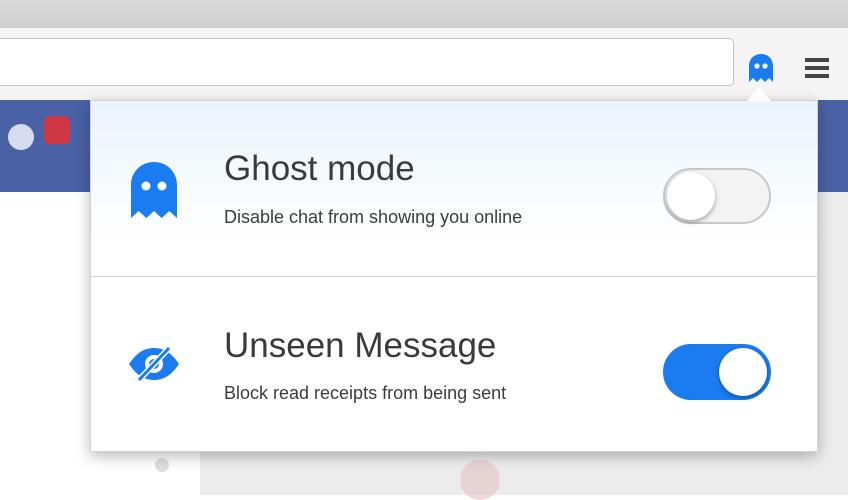 The image size is (848, 500). I want to click on browser-menu-button, so click(817, 68).